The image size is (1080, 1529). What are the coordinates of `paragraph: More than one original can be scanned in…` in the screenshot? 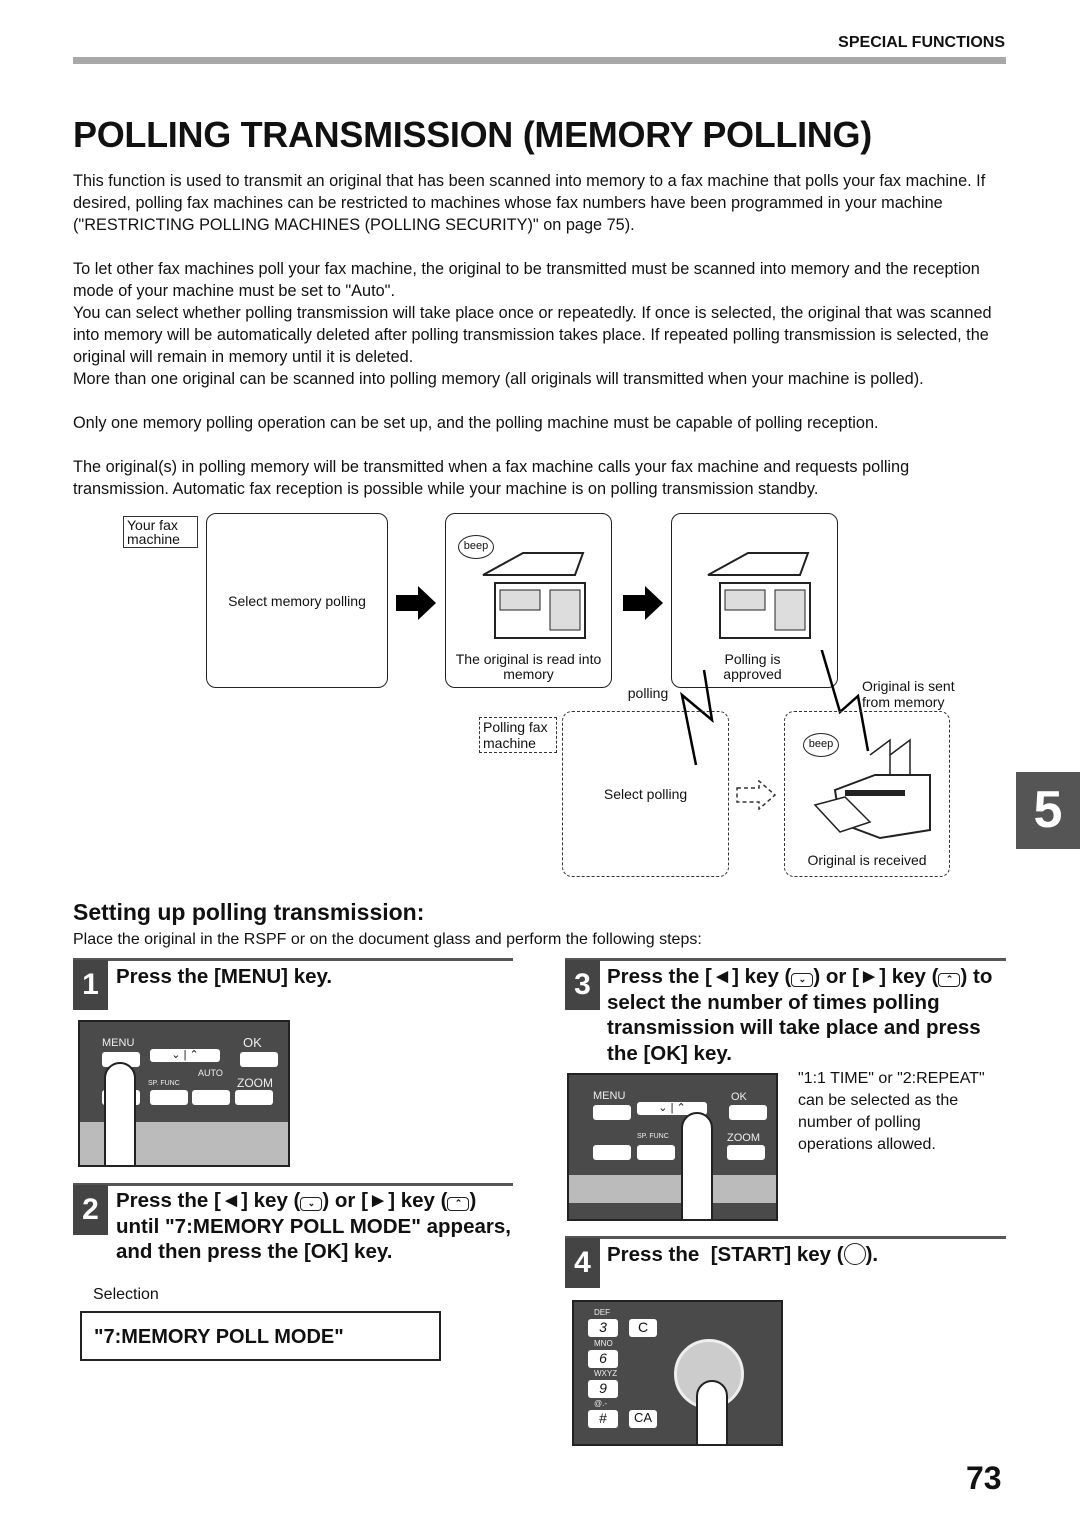 It's located at (498, 379).